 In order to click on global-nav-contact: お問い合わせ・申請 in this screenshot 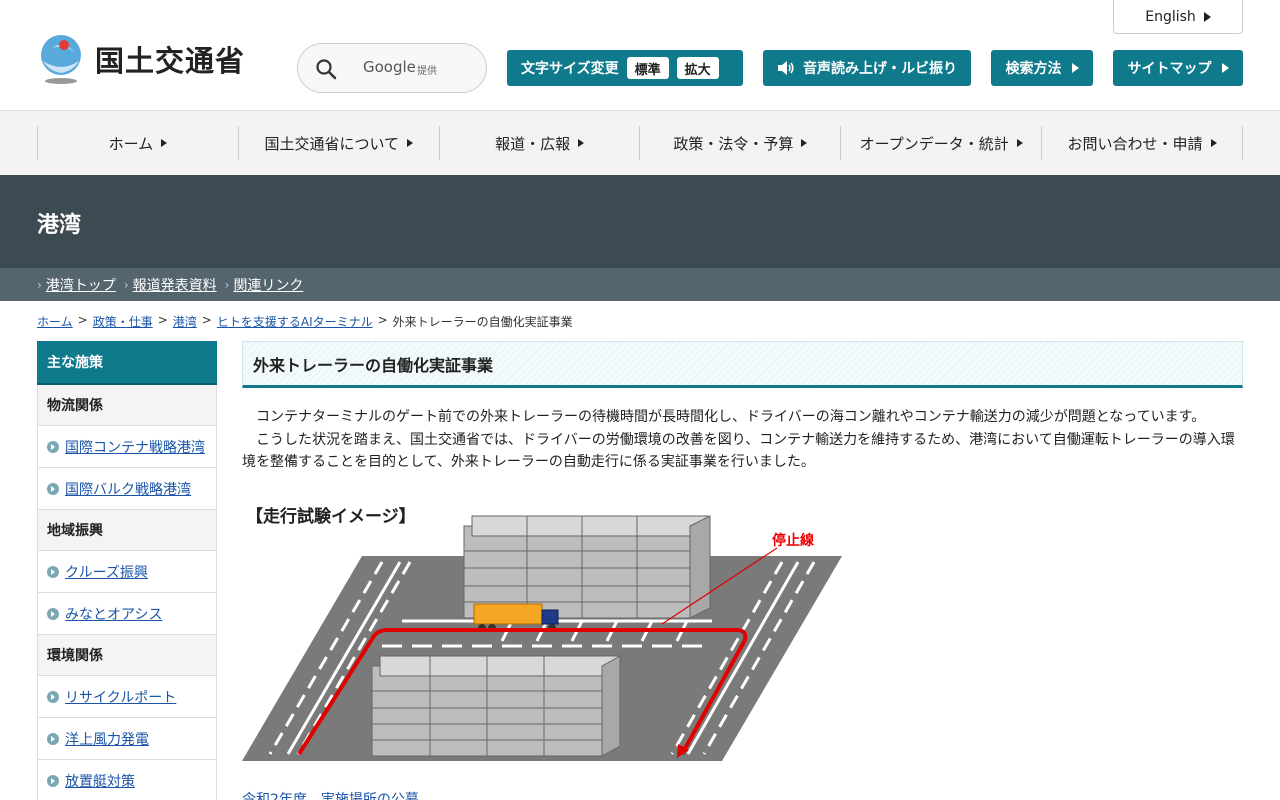, I will do `click(1142, 143)`.